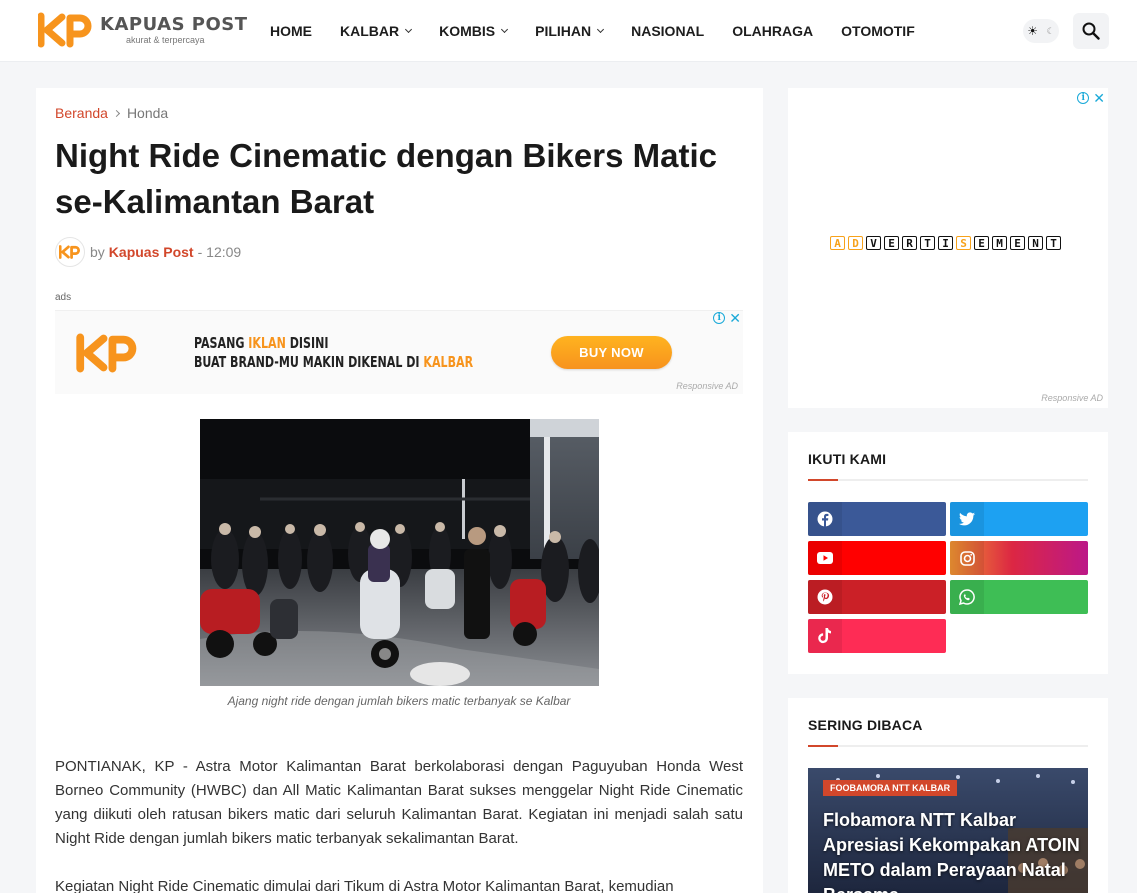 The height and width of the screenshot is (893, 1137). I want to click on nav-nasional: NASIONAL, so click(667, 31).